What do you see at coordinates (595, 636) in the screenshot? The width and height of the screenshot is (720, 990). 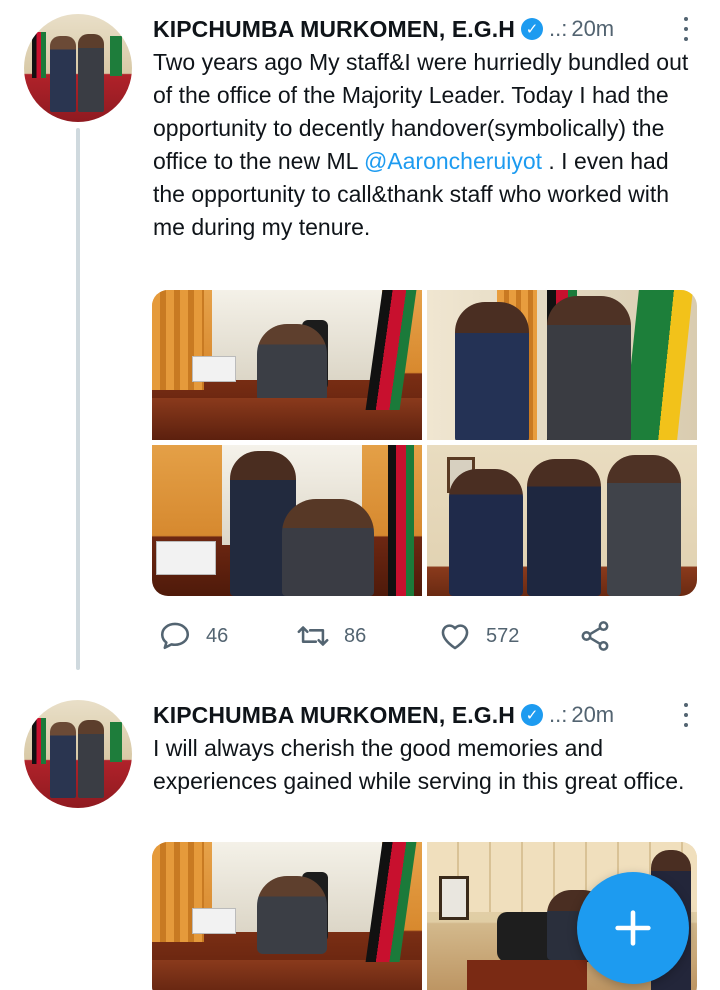 I see `share-icon` at bounding box center [595, 636].